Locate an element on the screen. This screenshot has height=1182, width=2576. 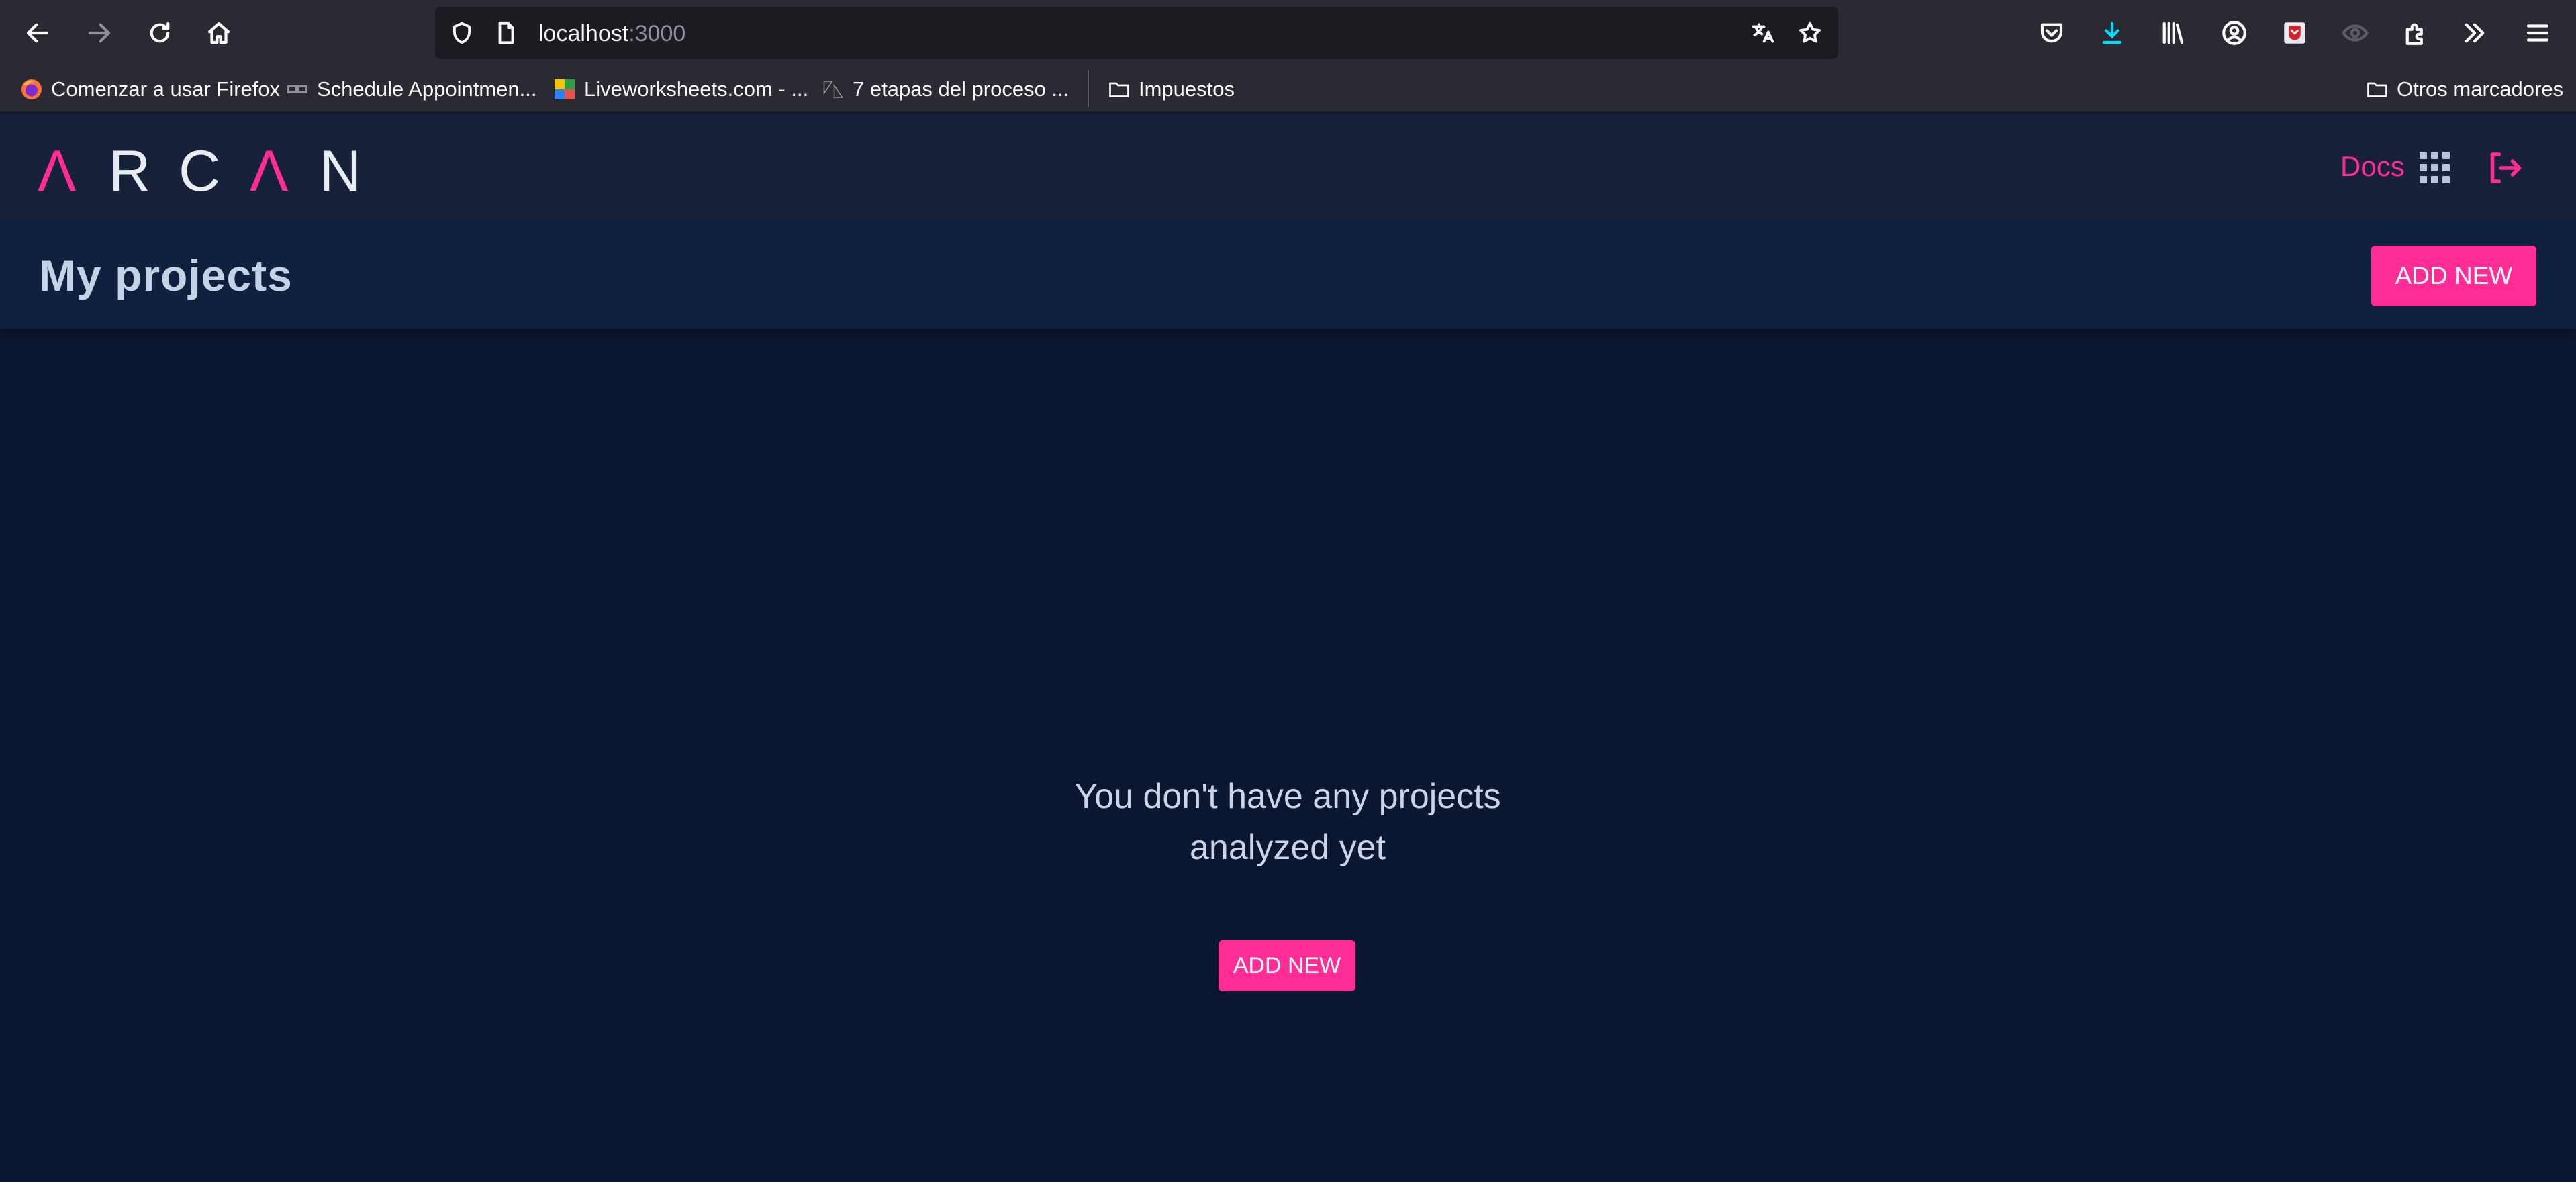
downloads-button is located at coordinates (2112, 33).